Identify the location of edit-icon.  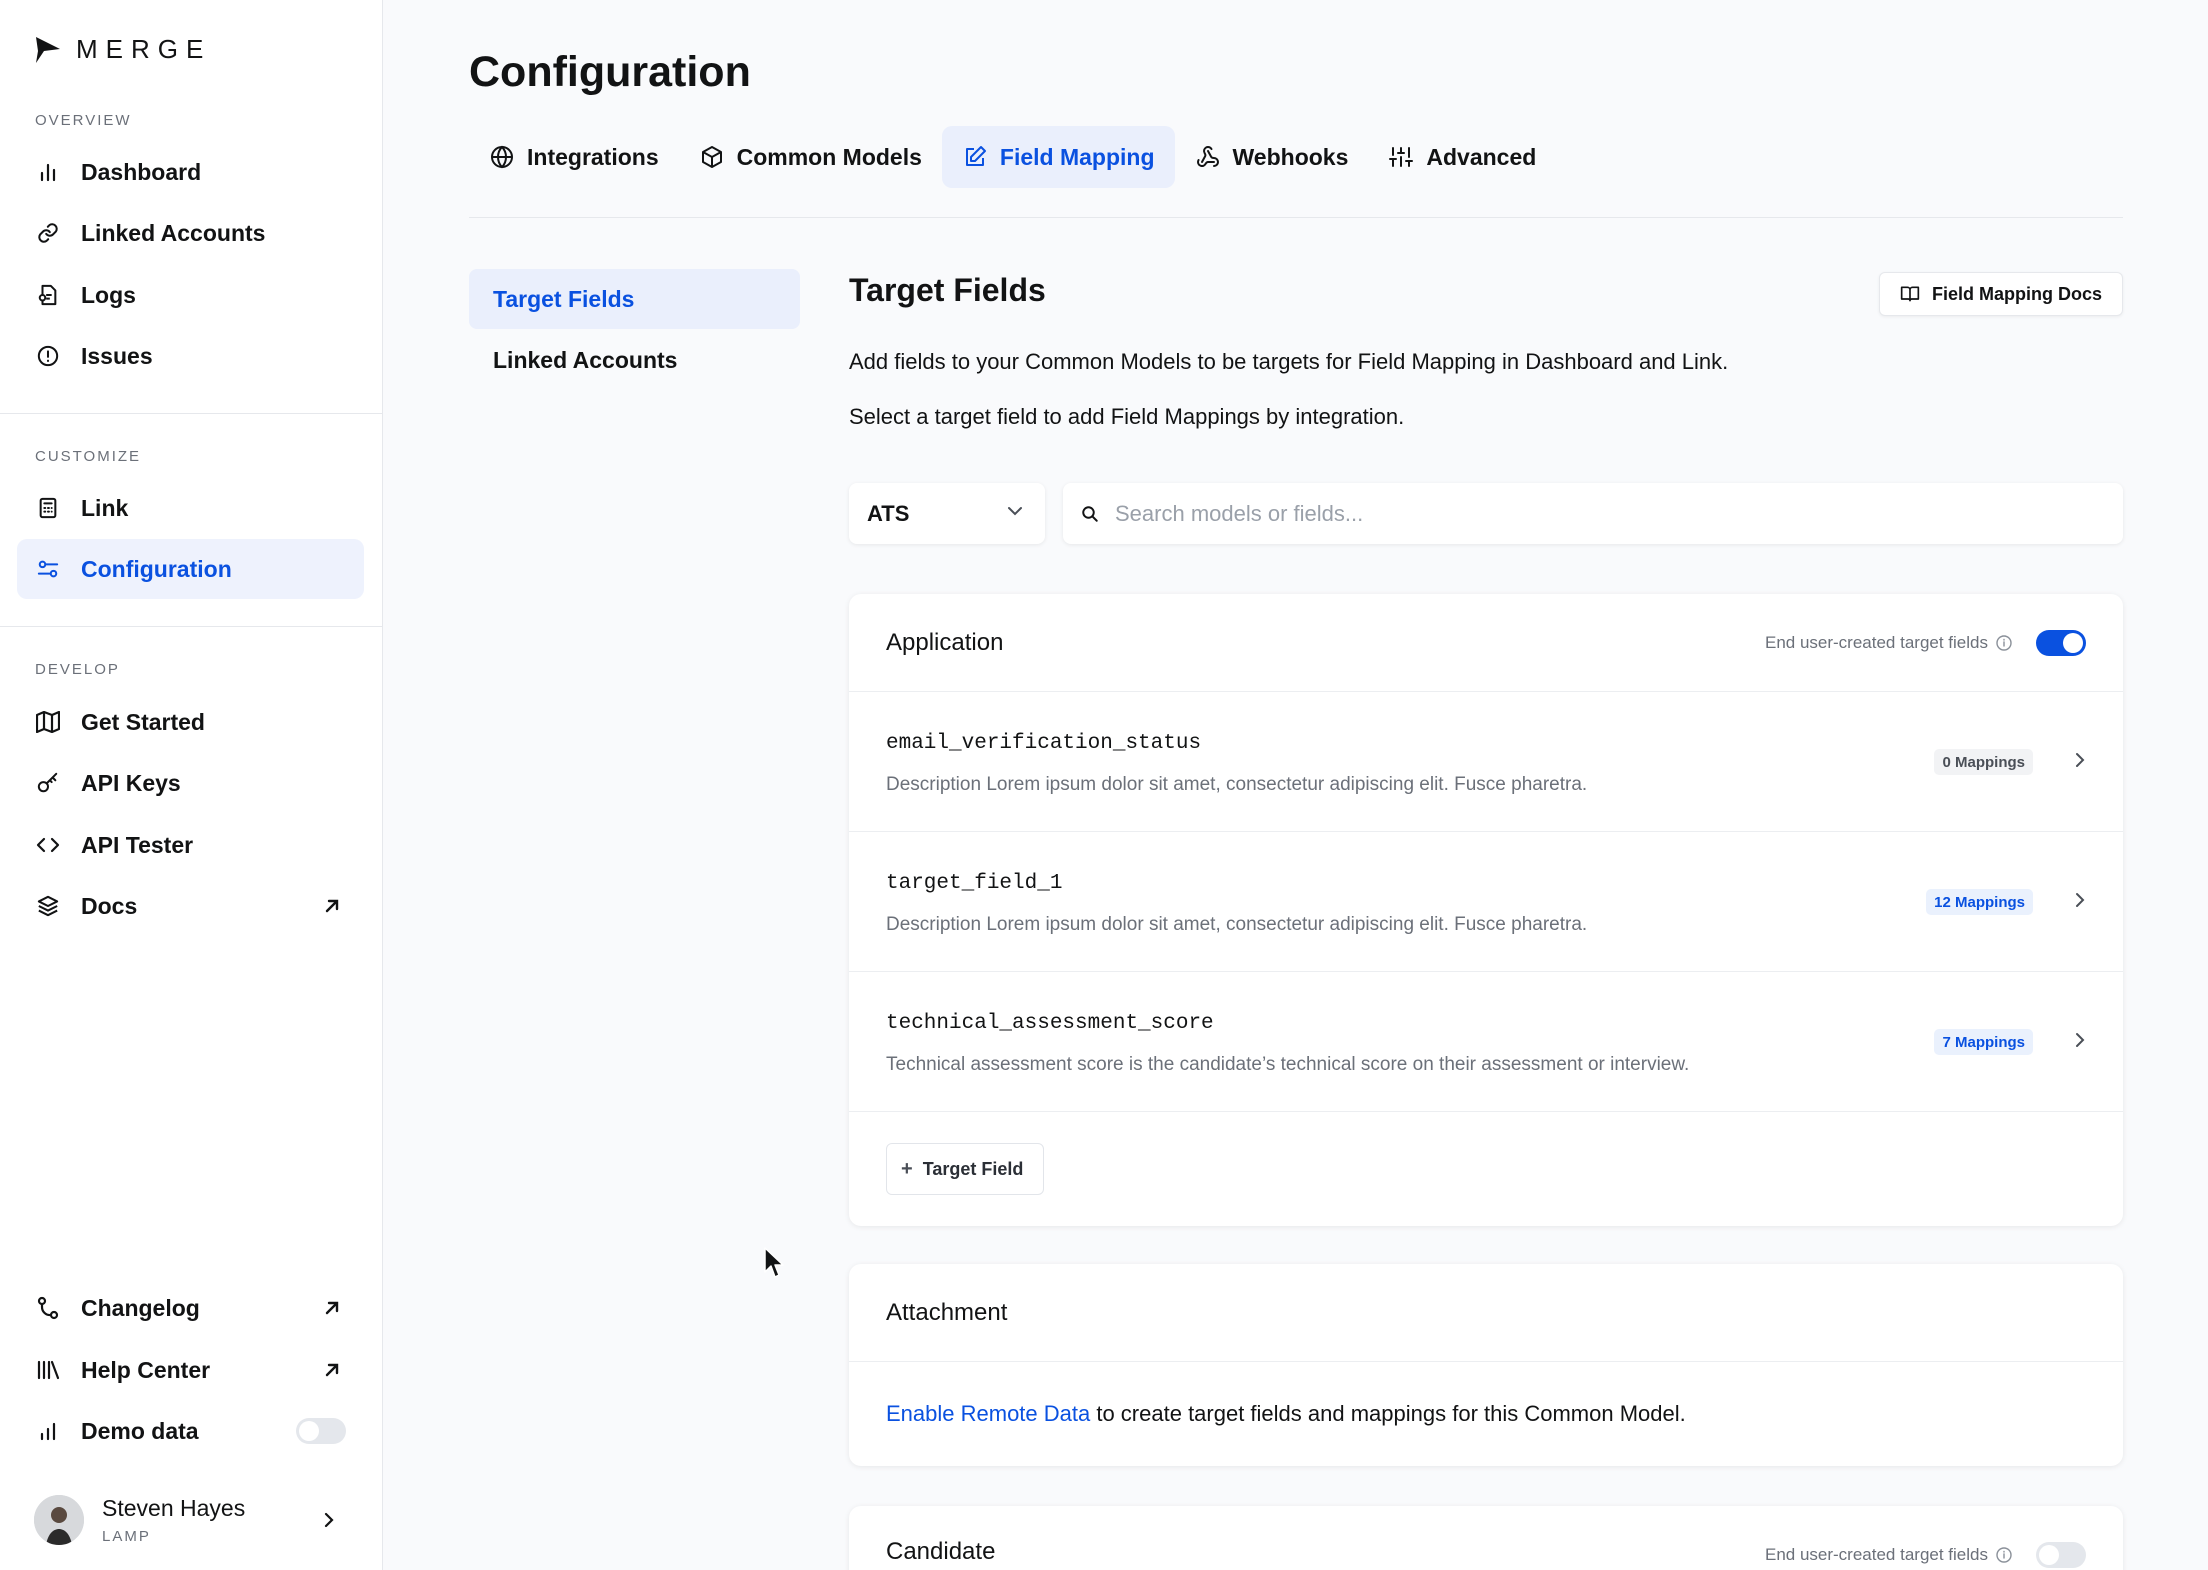
(975, 157).